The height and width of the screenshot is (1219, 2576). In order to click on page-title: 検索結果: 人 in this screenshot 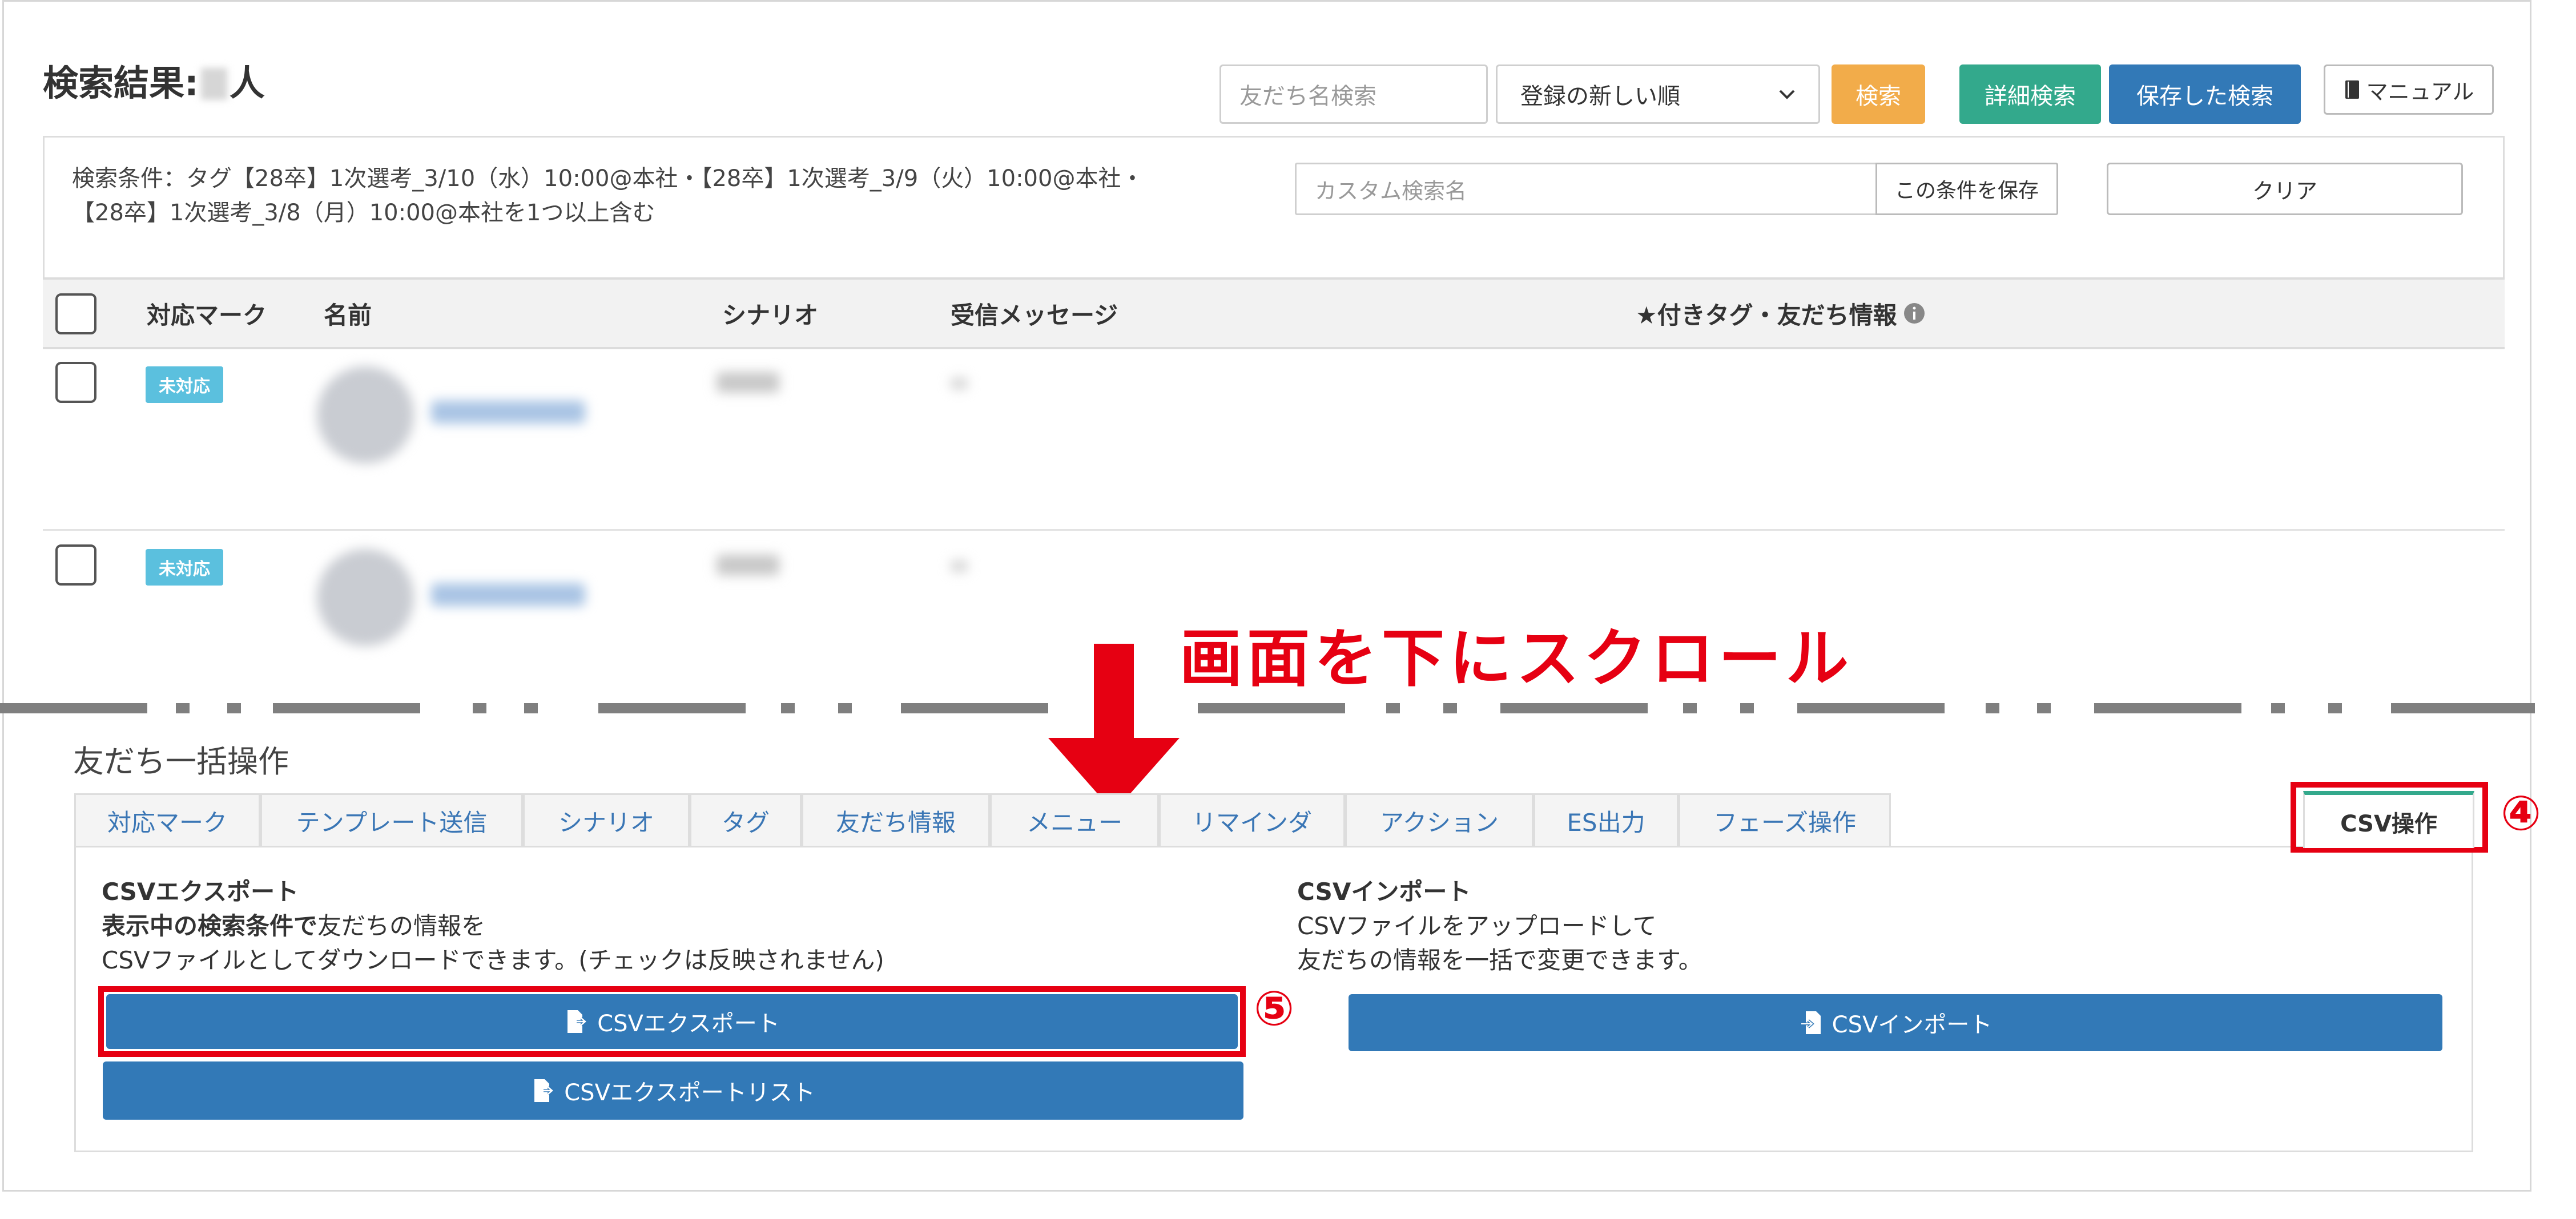, I will do `click(154, 80)`.